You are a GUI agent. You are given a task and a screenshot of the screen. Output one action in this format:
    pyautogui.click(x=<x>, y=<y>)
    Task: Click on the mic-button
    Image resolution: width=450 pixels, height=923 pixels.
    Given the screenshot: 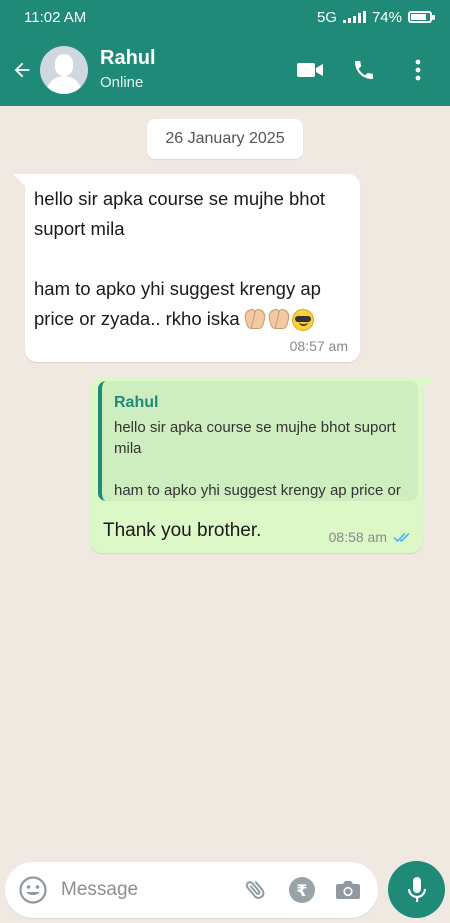 What is the action you would take?
    pyautogui.click(x=416, y=889)
    